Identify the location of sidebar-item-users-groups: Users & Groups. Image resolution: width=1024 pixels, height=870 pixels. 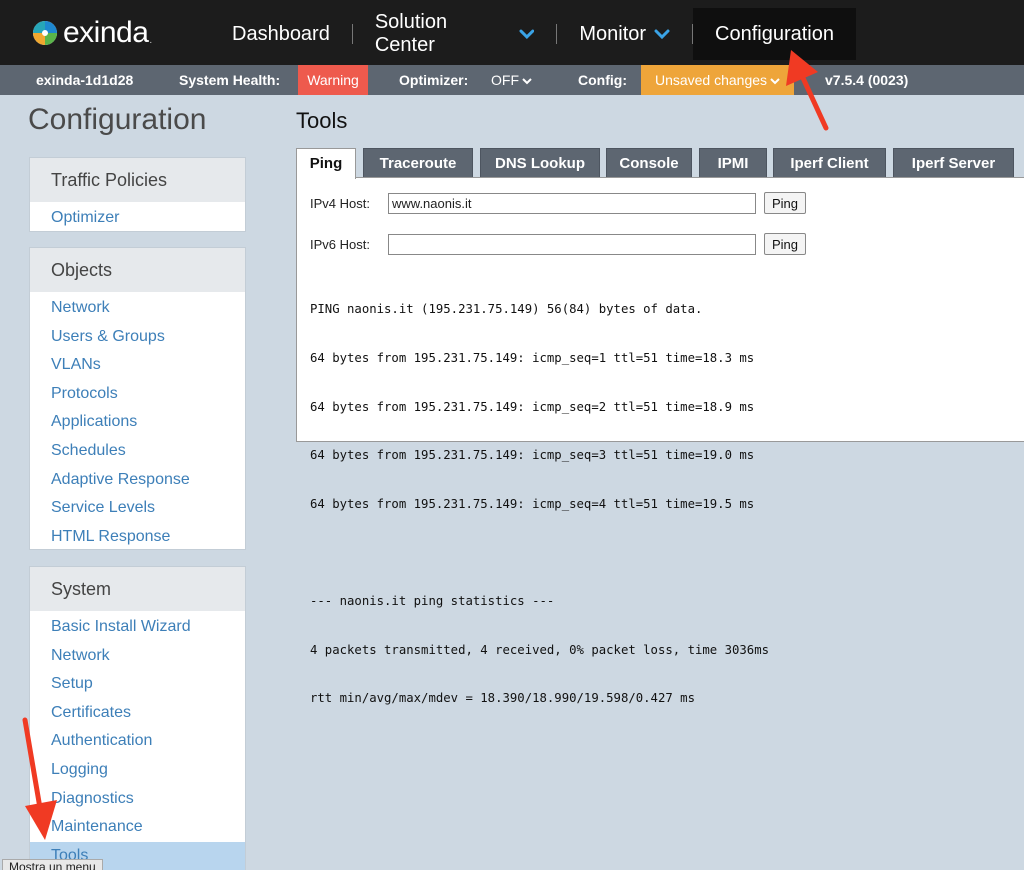
(137, 337).